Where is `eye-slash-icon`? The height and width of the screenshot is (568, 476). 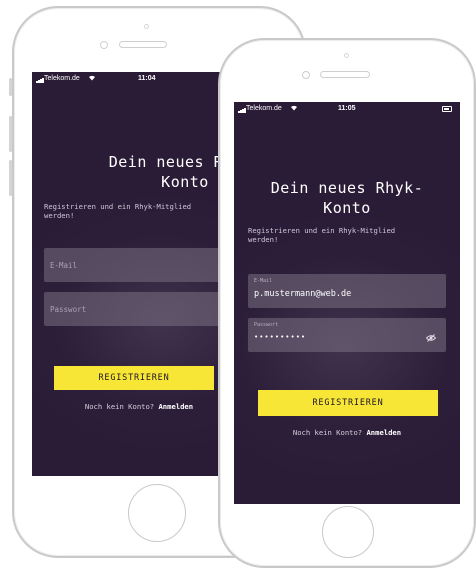 eye-slash-icon is located at coordinates (431, 334).